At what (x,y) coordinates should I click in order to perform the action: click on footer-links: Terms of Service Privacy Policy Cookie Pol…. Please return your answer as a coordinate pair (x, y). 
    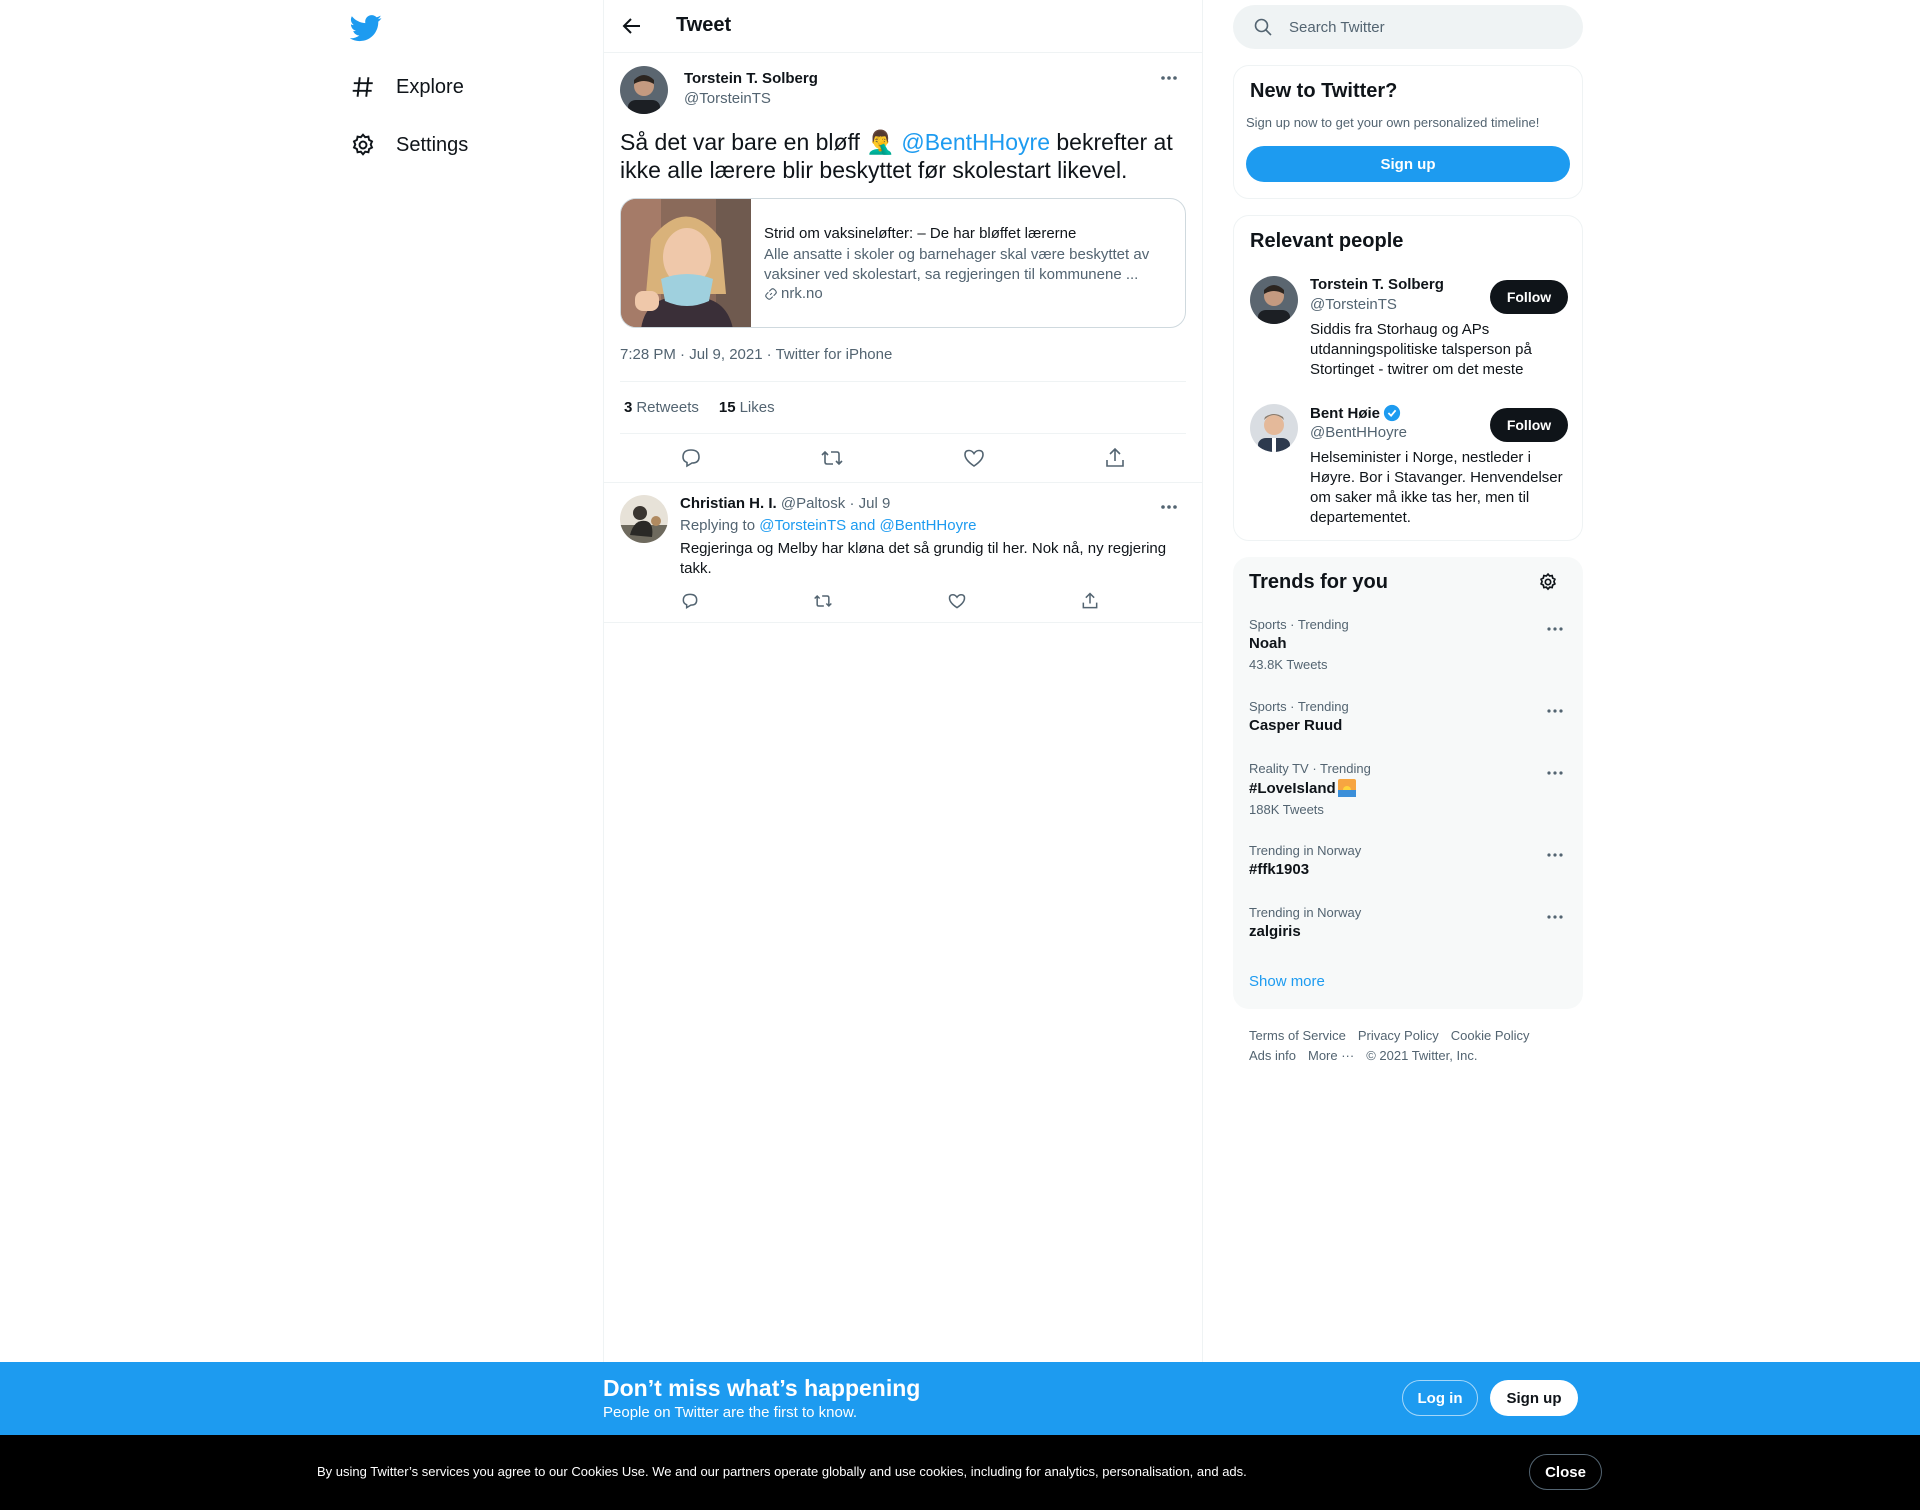
    Looking at the image, I should click on (1409, 1046).